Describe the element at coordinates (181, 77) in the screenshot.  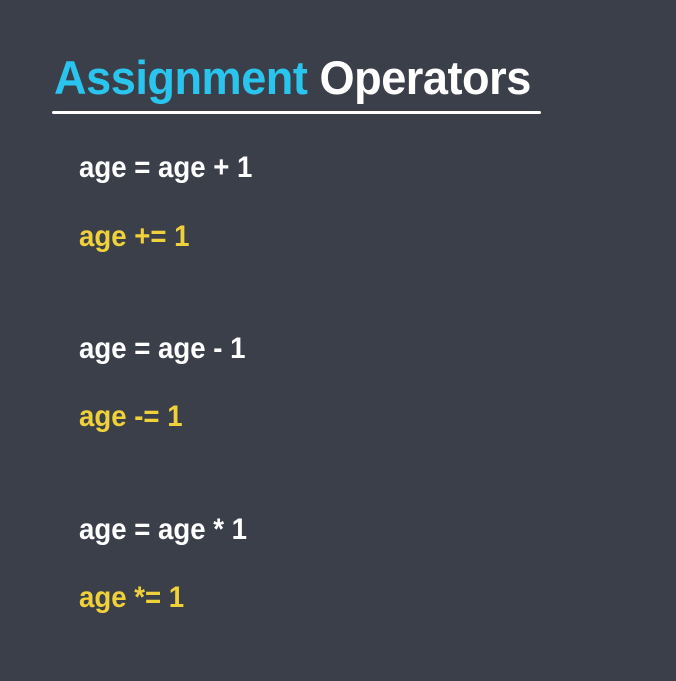
I see `title-accent-word: Assignment` at that location.